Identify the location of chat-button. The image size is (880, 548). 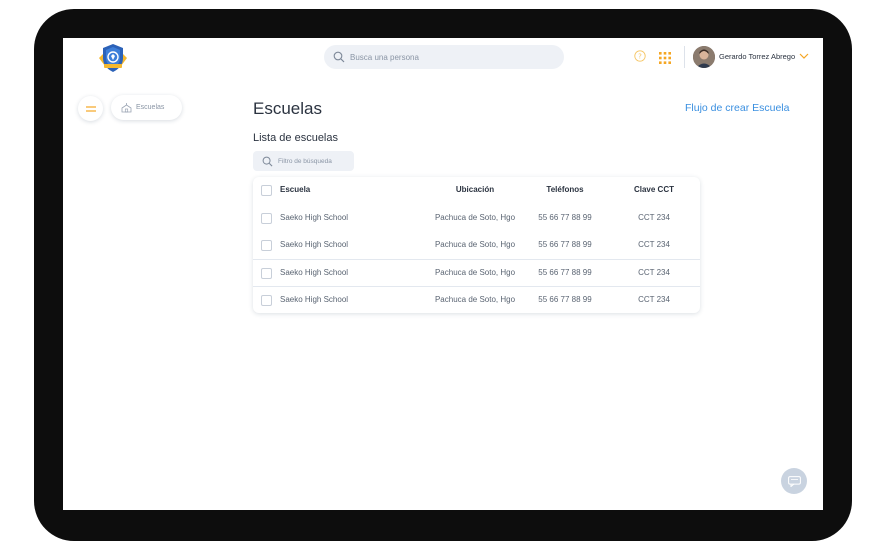
(794, 481).